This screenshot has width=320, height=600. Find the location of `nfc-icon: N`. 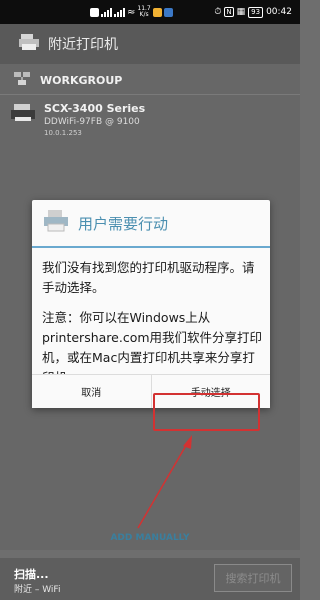

nfc-icon: N is located at coordinates (229, 12).